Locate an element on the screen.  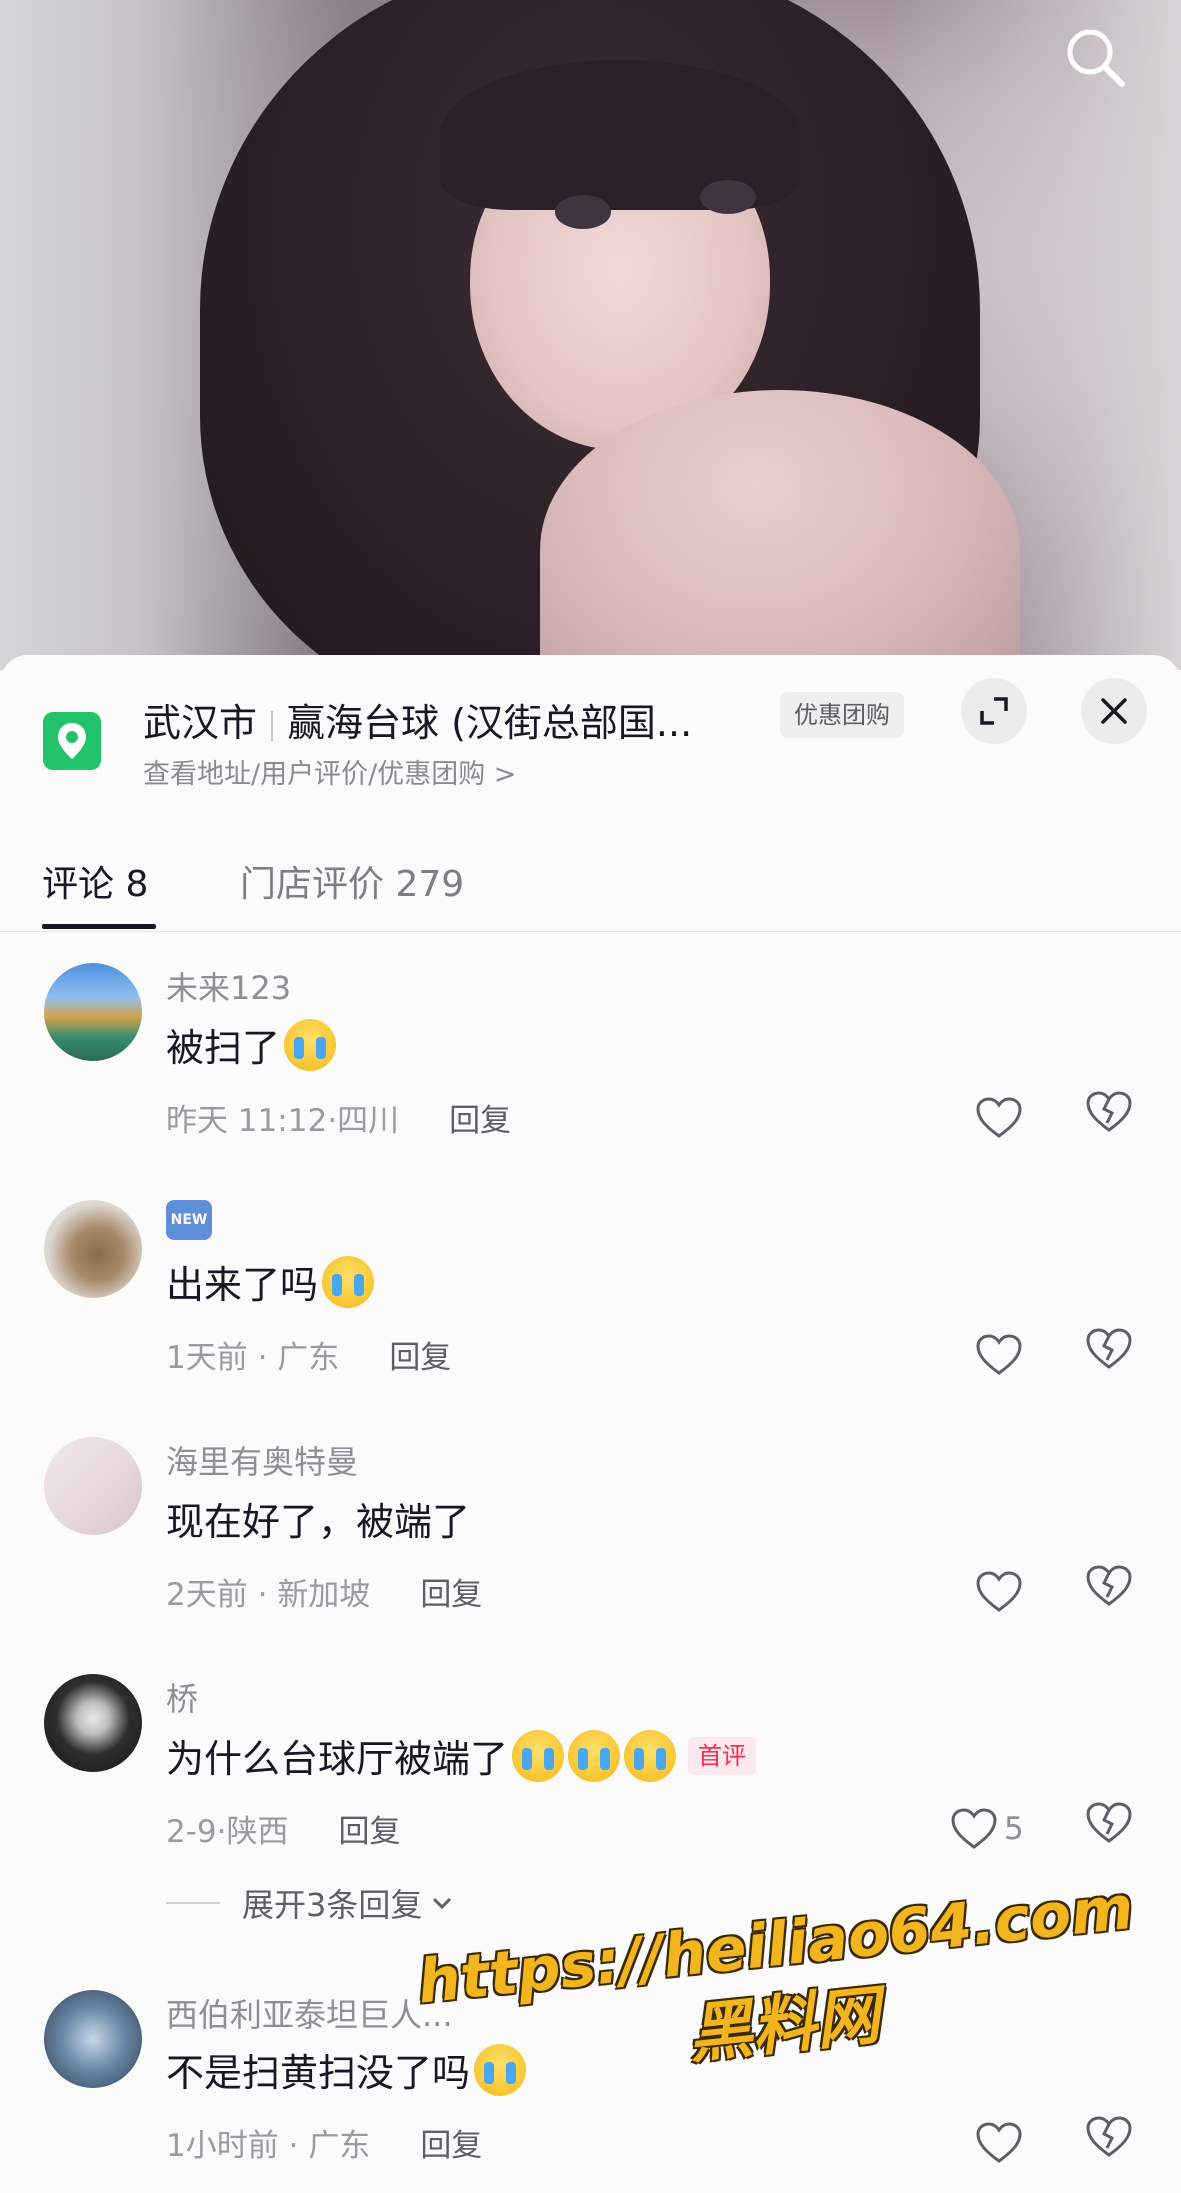
comment-meta: 昨天 11:12·四川 回复 is located at coordinates (338, 1117).